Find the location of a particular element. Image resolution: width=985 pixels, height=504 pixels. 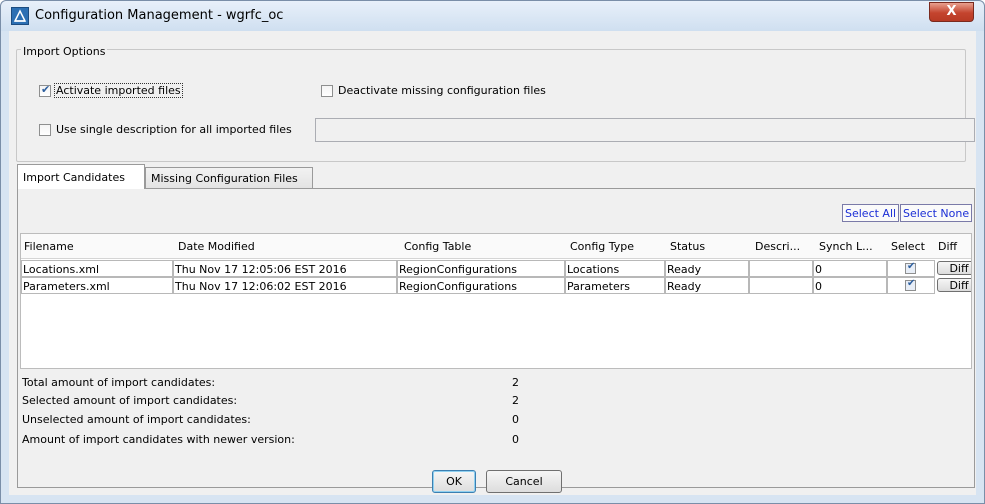

stat-newer-value: 0 is located at coordinates (515, 439).